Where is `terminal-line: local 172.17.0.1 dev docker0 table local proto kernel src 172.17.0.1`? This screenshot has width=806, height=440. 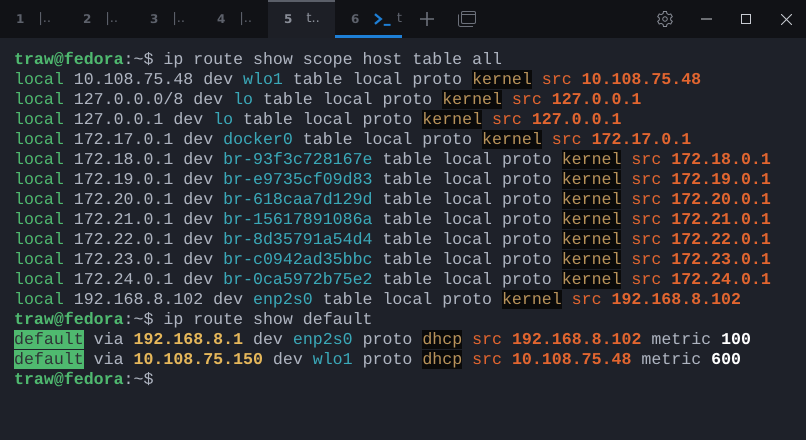 terminal-line: local 172.17.0.1 dev docker0 table local proto kernel src 172.17.0.1 is located at coordinates (353, 140).